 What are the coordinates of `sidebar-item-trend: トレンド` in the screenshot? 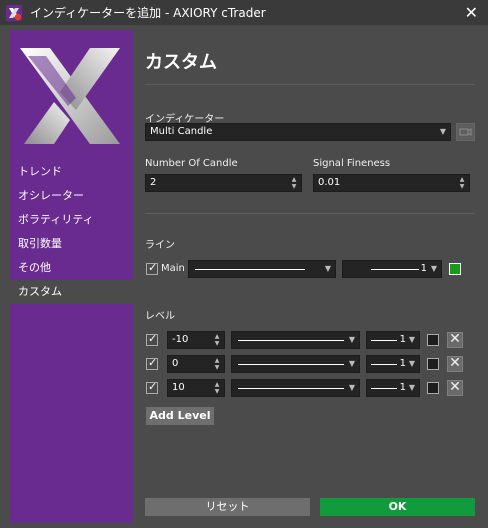 It's located at (71, 172).